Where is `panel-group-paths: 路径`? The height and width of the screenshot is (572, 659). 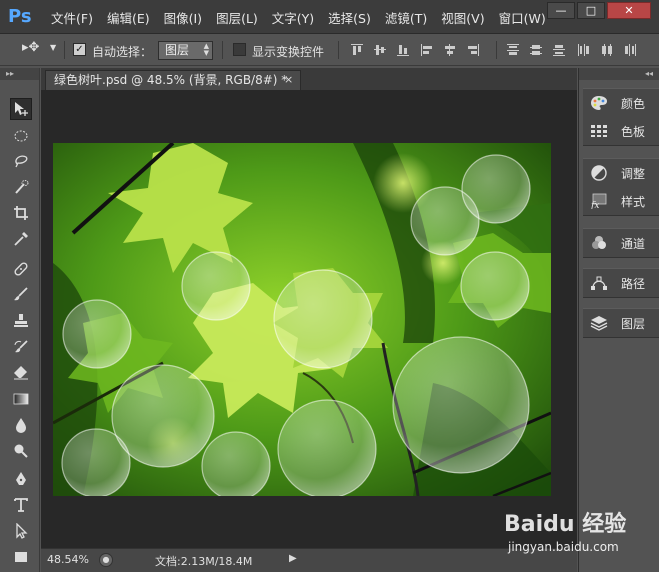 panel-group-paths: 路径 is located at coordinates (621, 283).